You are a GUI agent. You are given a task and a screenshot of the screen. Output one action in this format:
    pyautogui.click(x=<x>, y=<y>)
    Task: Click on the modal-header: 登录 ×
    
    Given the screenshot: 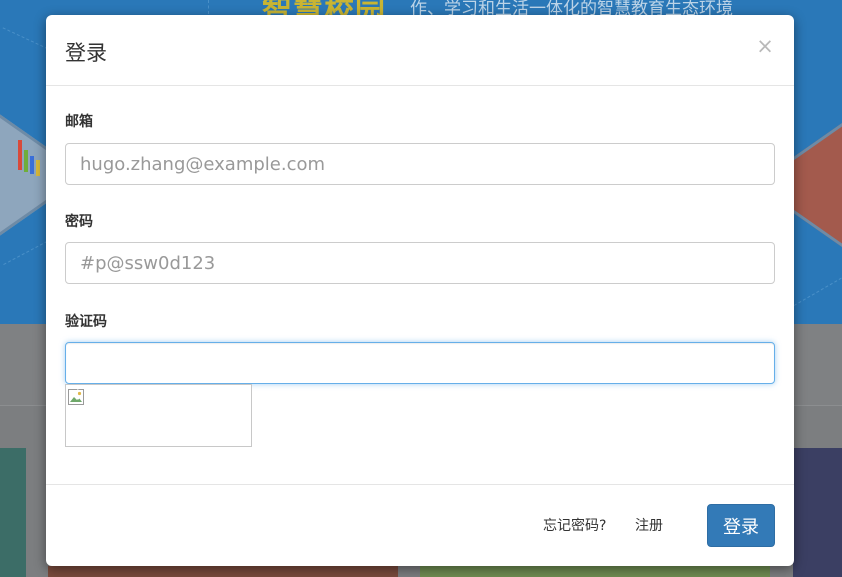 What is the action you would take?
    pyautogui.click(x=420, y=50)
    